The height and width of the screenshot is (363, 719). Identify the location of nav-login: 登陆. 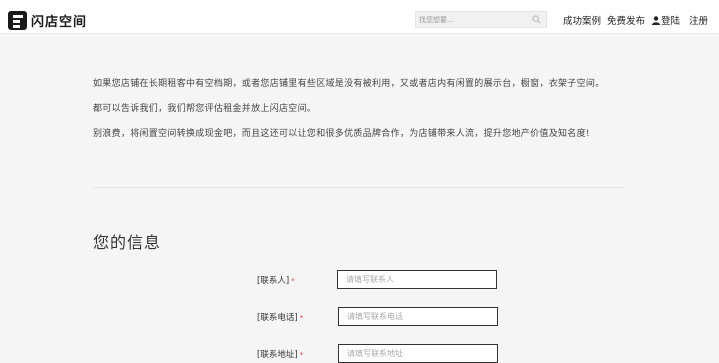
(666, 20).